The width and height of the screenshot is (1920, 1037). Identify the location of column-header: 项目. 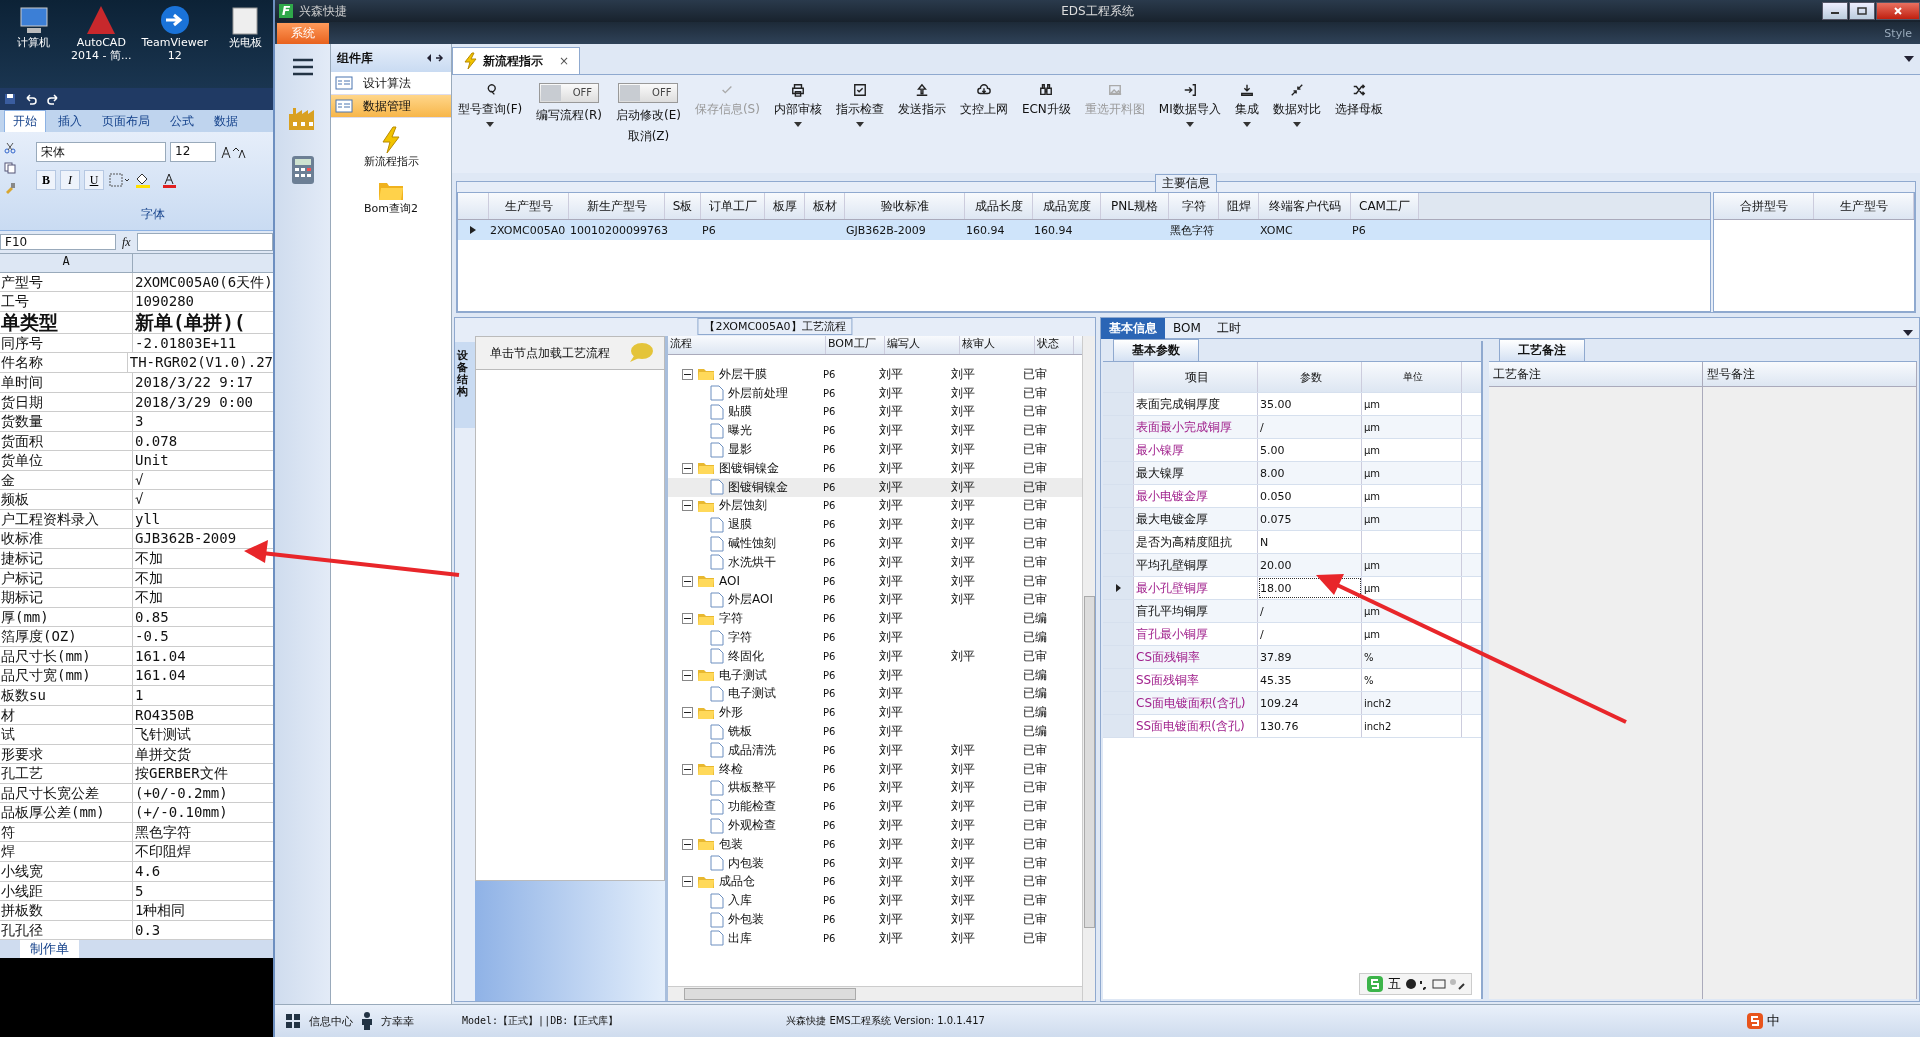
(1196, 377).